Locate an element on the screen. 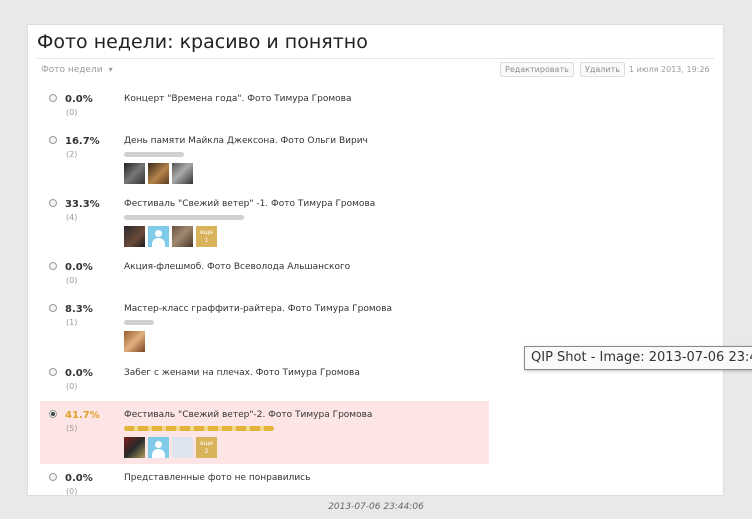 This screenshot has height=519, width=752. more-count: 2 is located at coordinates (206, 451).